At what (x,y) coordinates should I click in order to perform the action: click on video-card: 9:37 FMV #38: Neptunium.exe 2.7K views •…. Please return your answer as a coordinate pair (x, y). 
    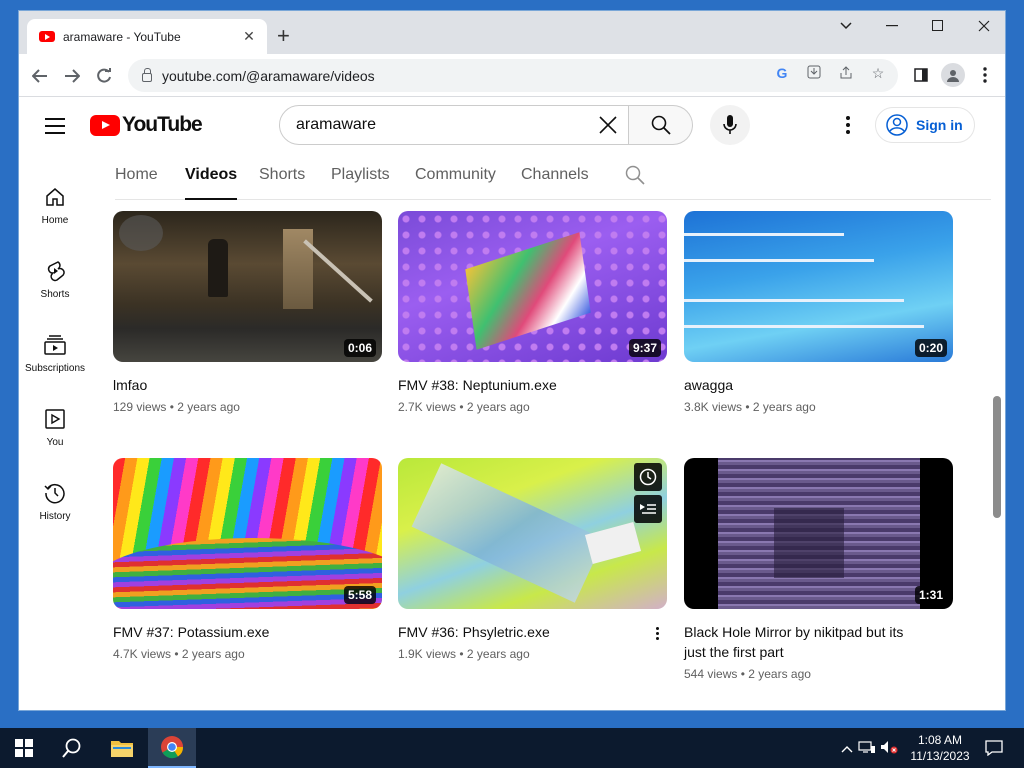
    Looking at the image, I should click on (532, 312).